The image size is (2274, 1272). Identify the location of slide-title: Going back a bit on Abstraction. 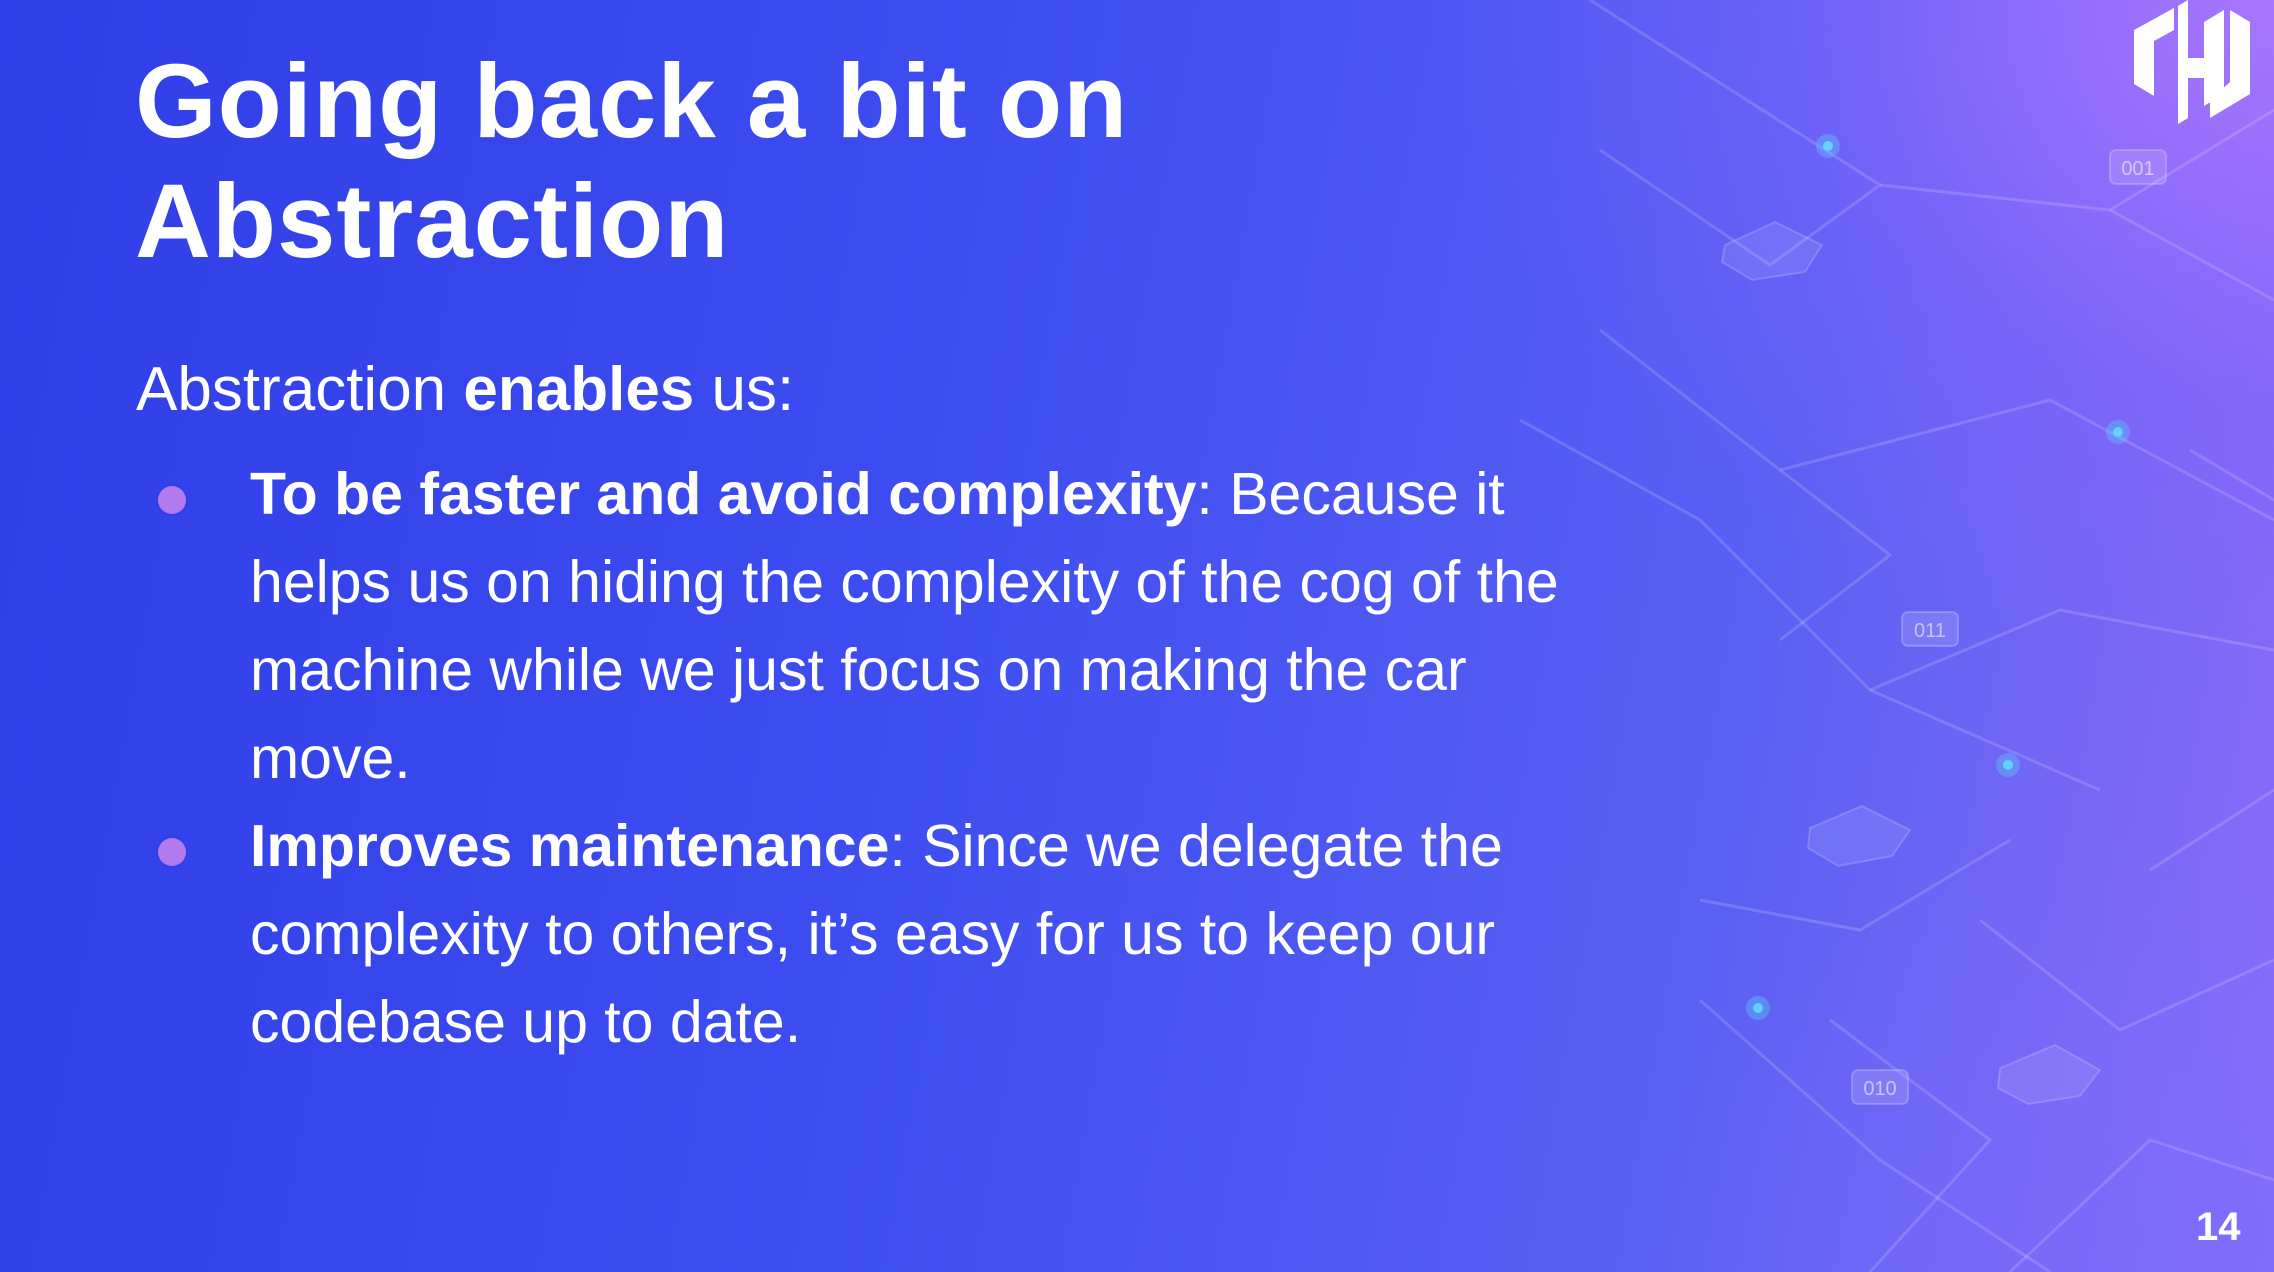
(785, 162).